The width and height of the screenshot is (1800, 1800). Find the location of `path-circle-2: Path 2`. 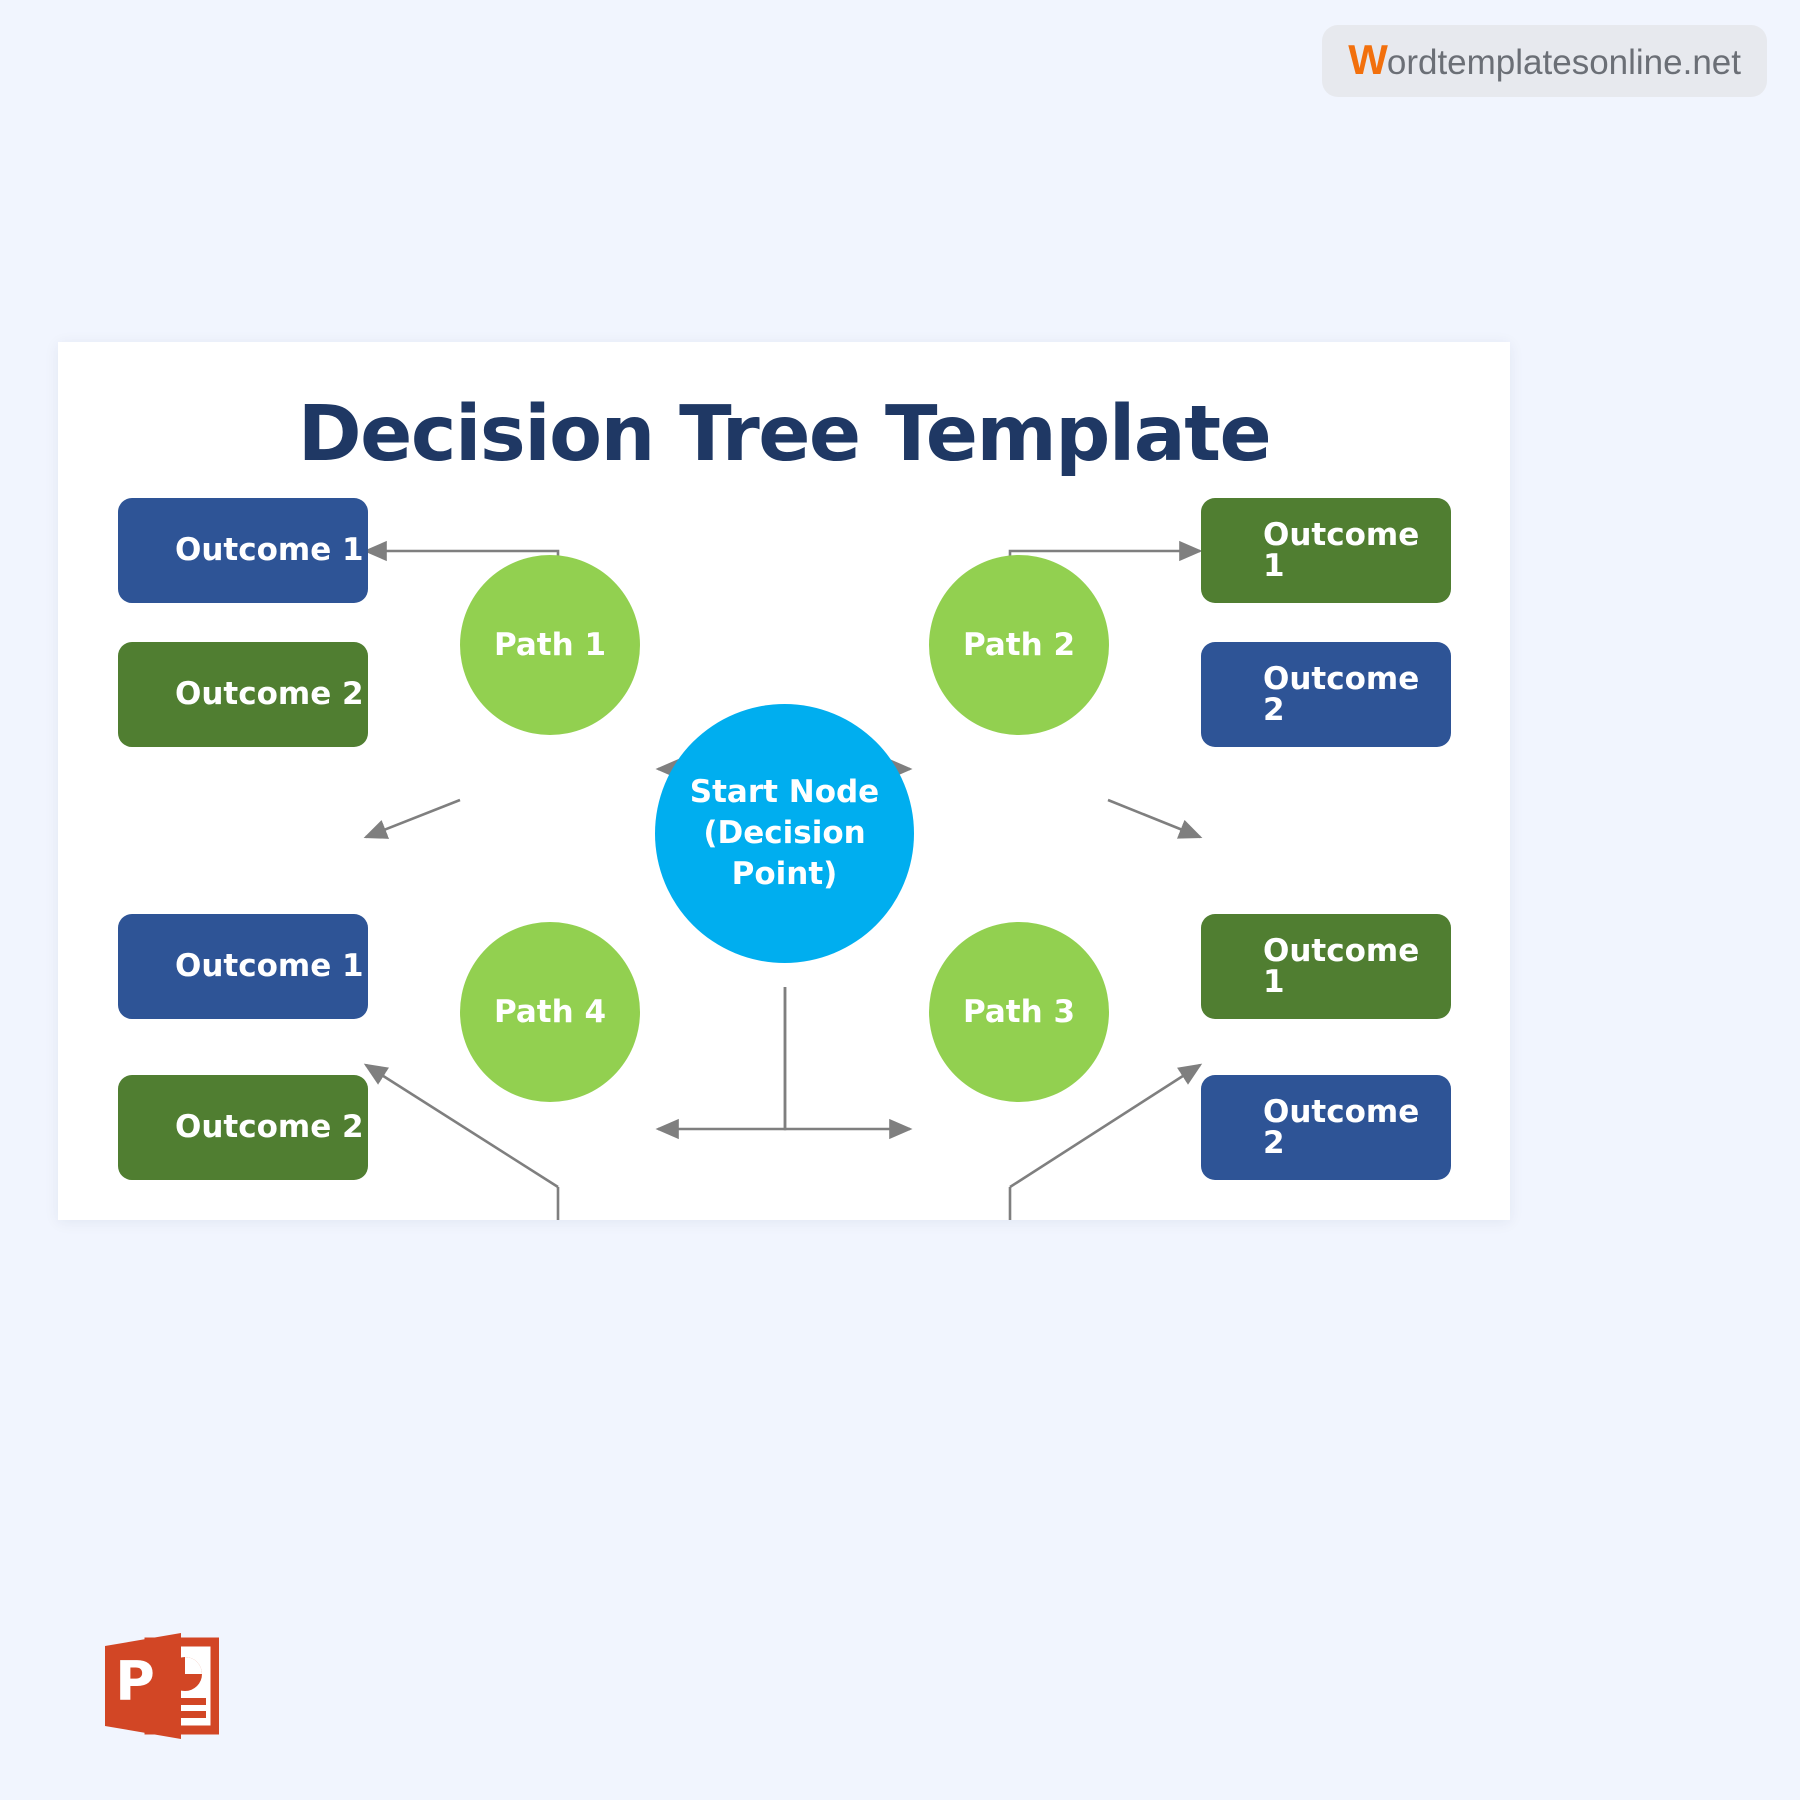

path-circle-2: Path 2 is located at coordinates (1019, 645).